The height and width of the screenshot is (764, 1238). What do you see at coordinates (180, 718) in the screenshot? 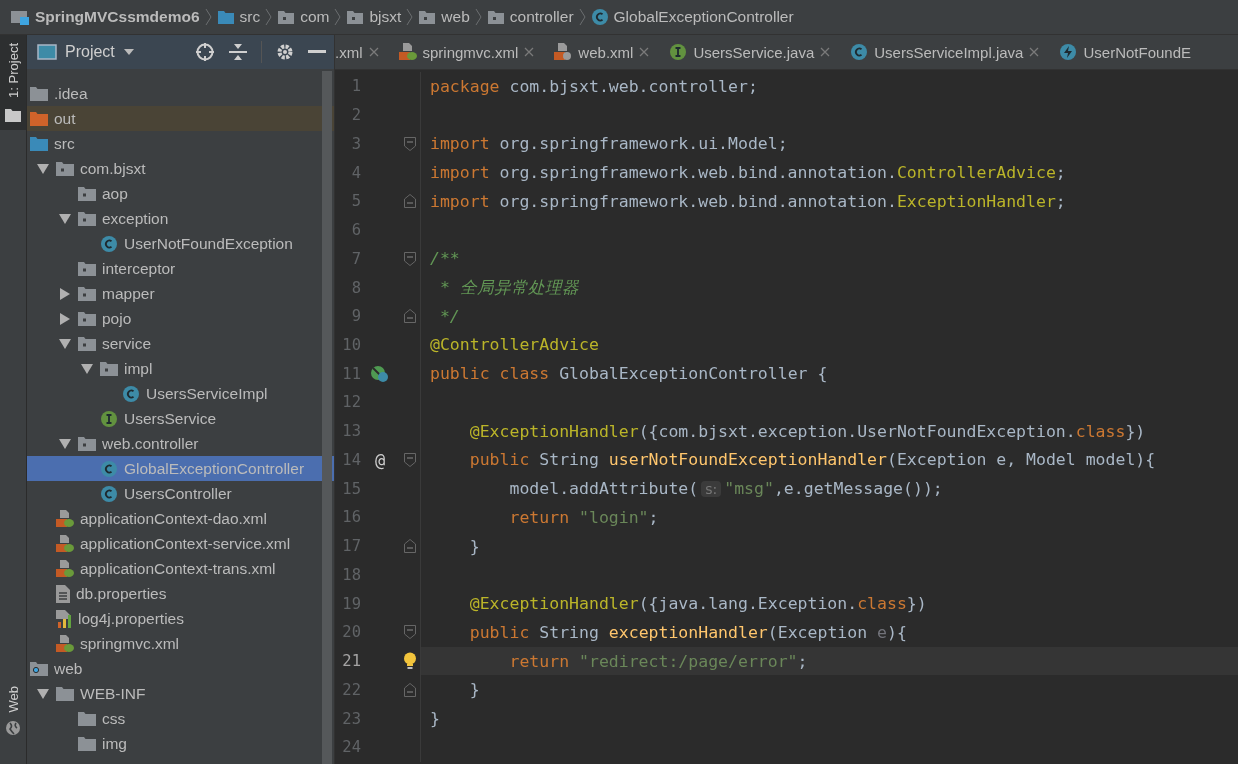
I see `tree-item: css` at bounding box center [180, 718].